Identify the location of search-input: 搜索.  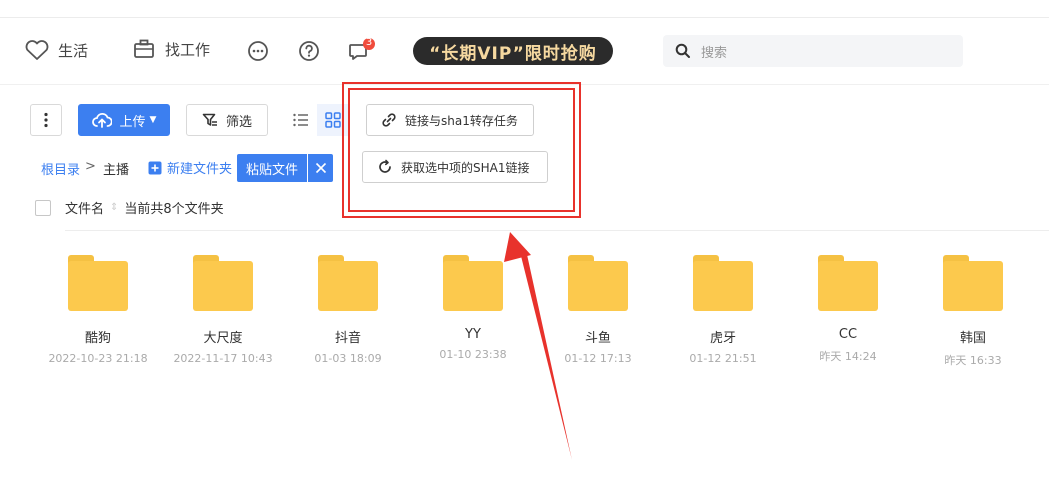
(813, 51).